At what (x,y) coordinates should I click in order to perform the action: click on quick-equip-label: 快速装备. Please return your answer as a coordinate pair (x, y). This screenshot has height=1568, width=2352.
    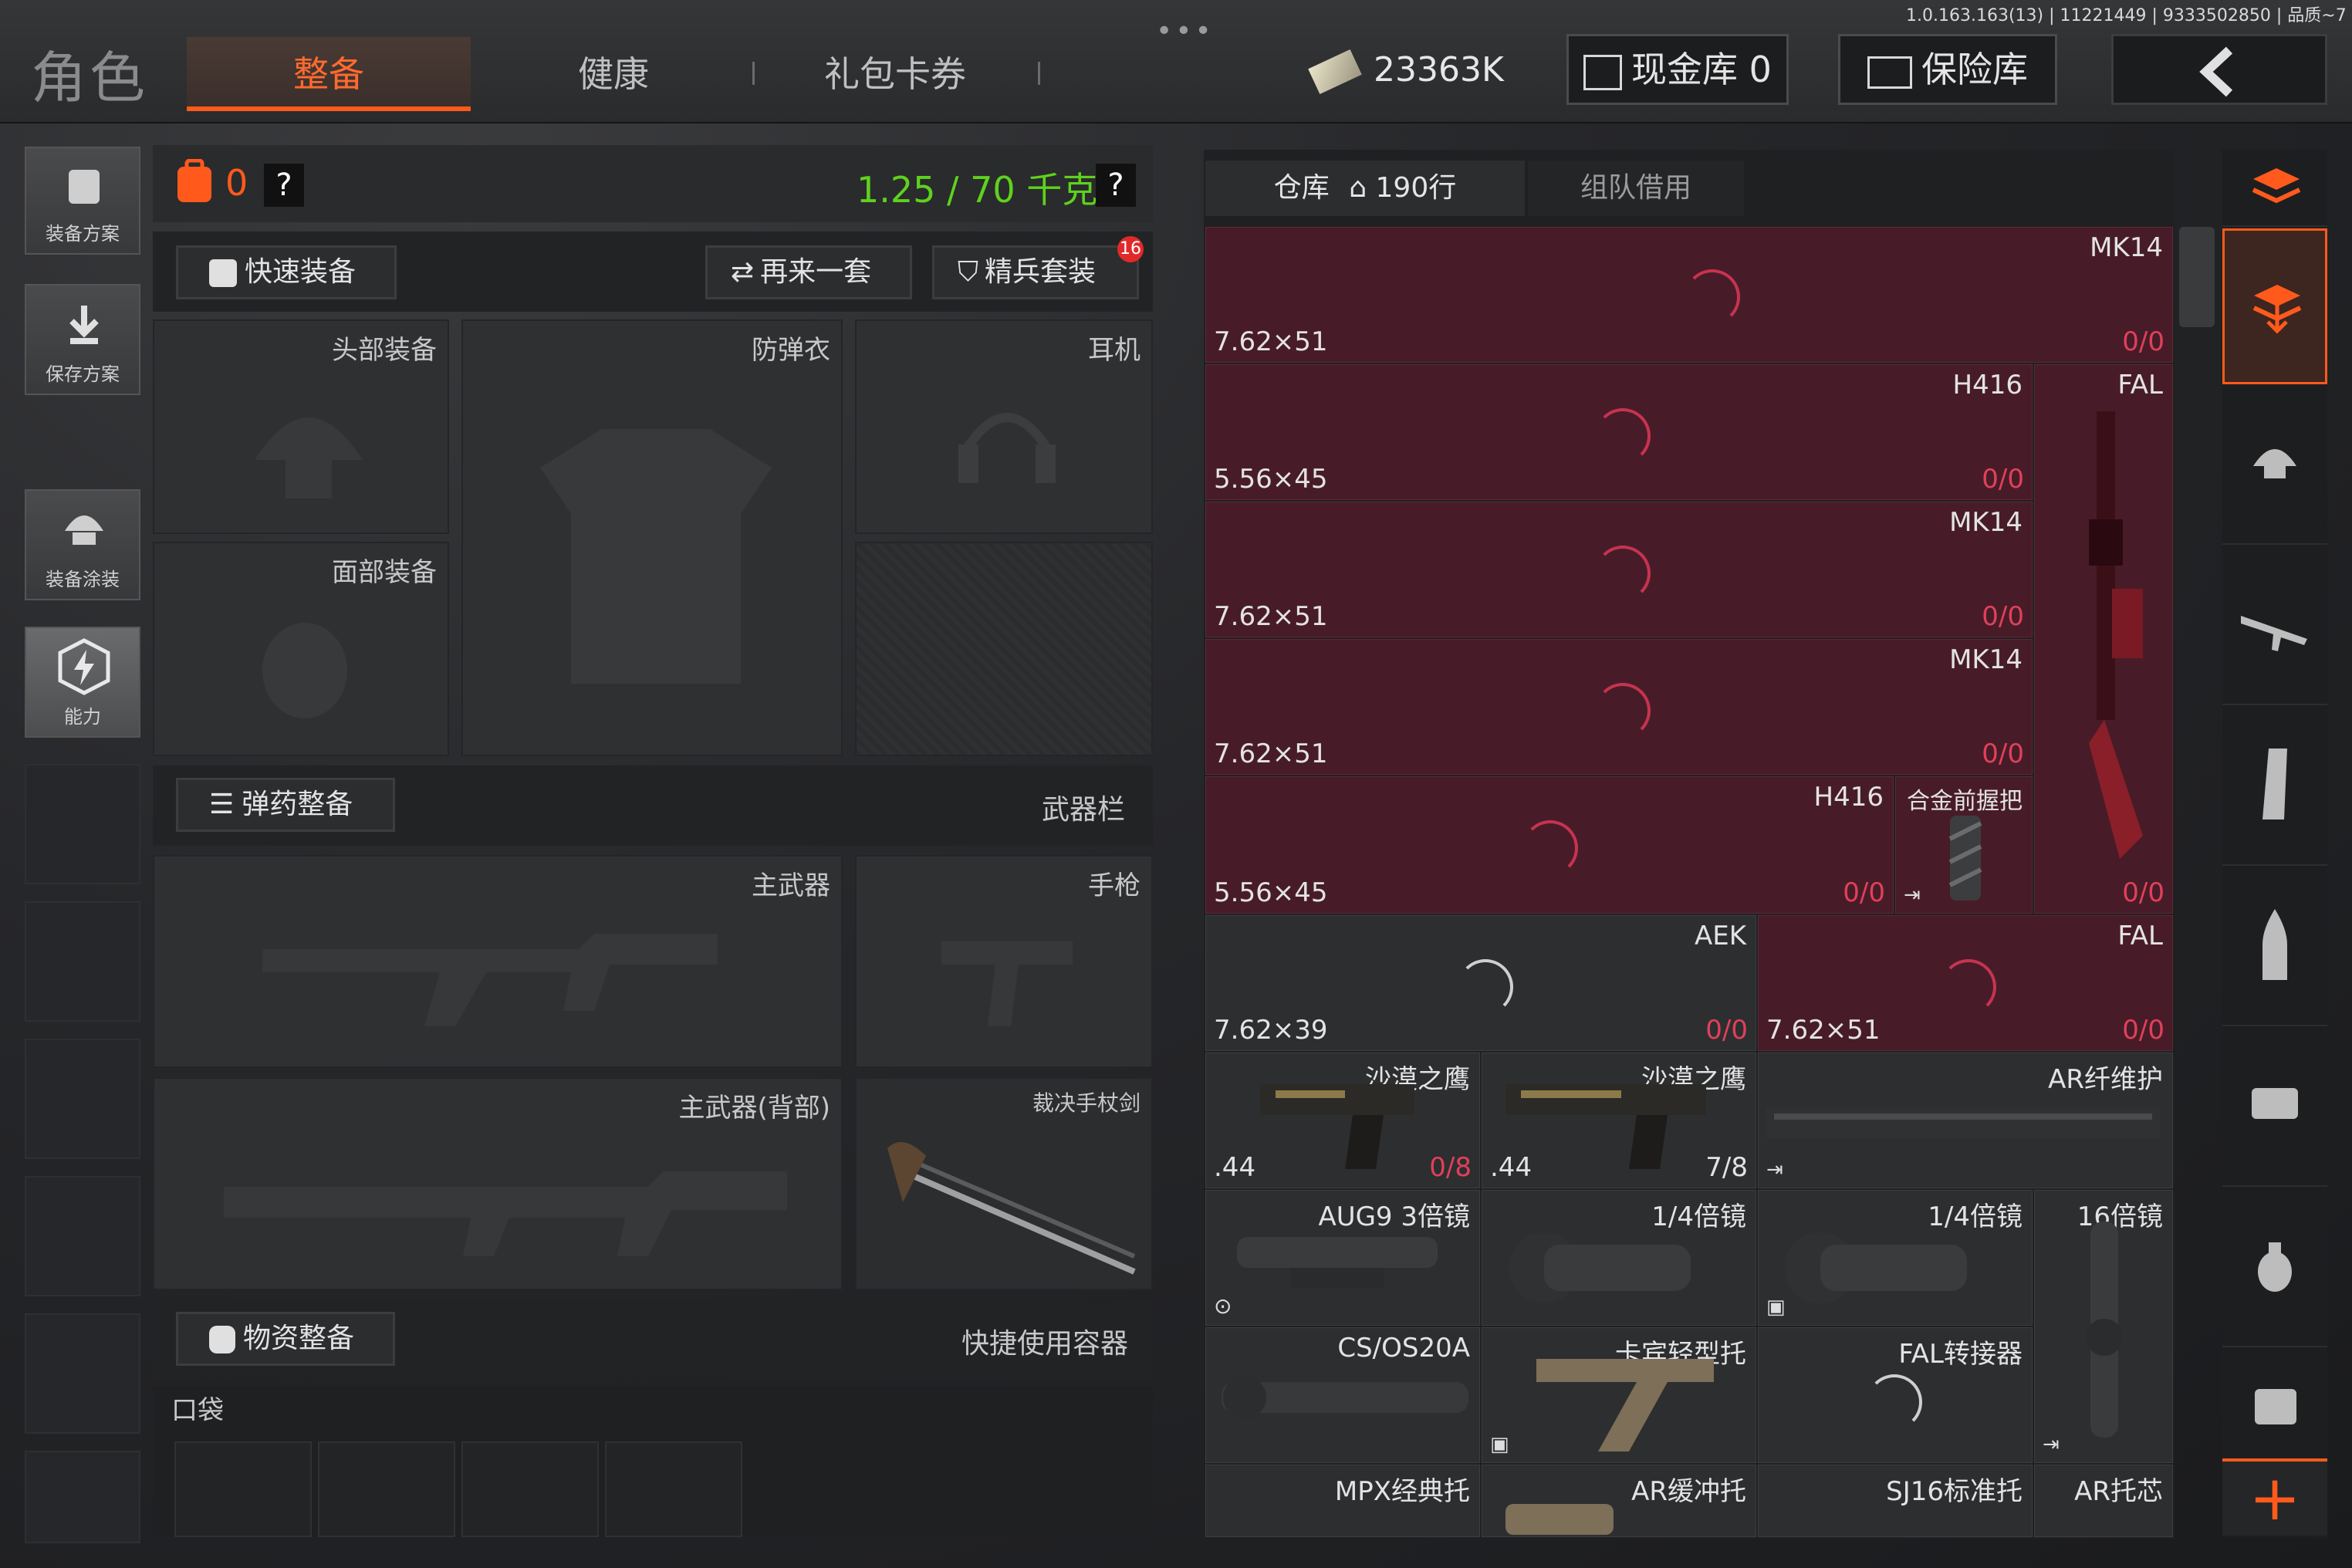
    Looking at the image, I should click on (301, 272).